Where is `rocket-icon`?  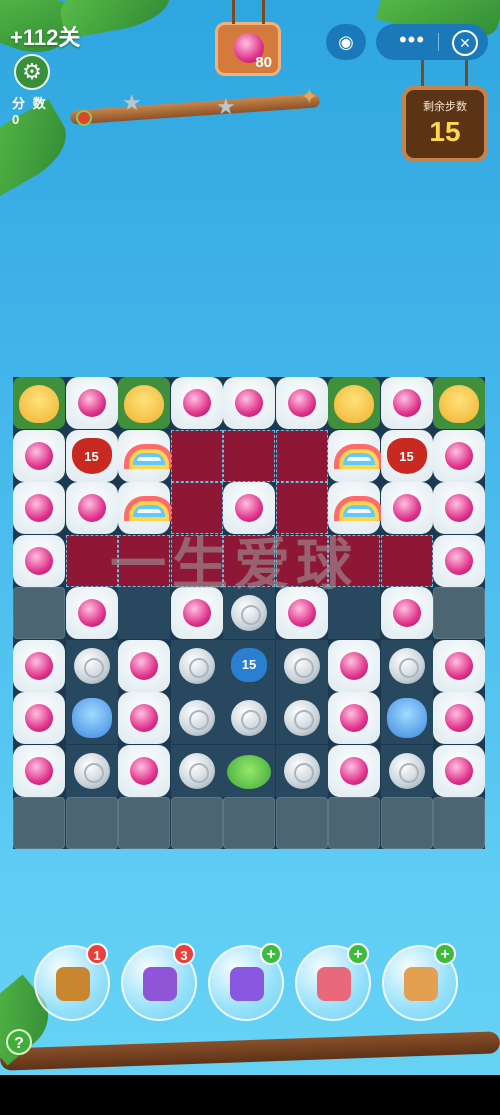
rocket-icon is located at coordinates (334, 984).